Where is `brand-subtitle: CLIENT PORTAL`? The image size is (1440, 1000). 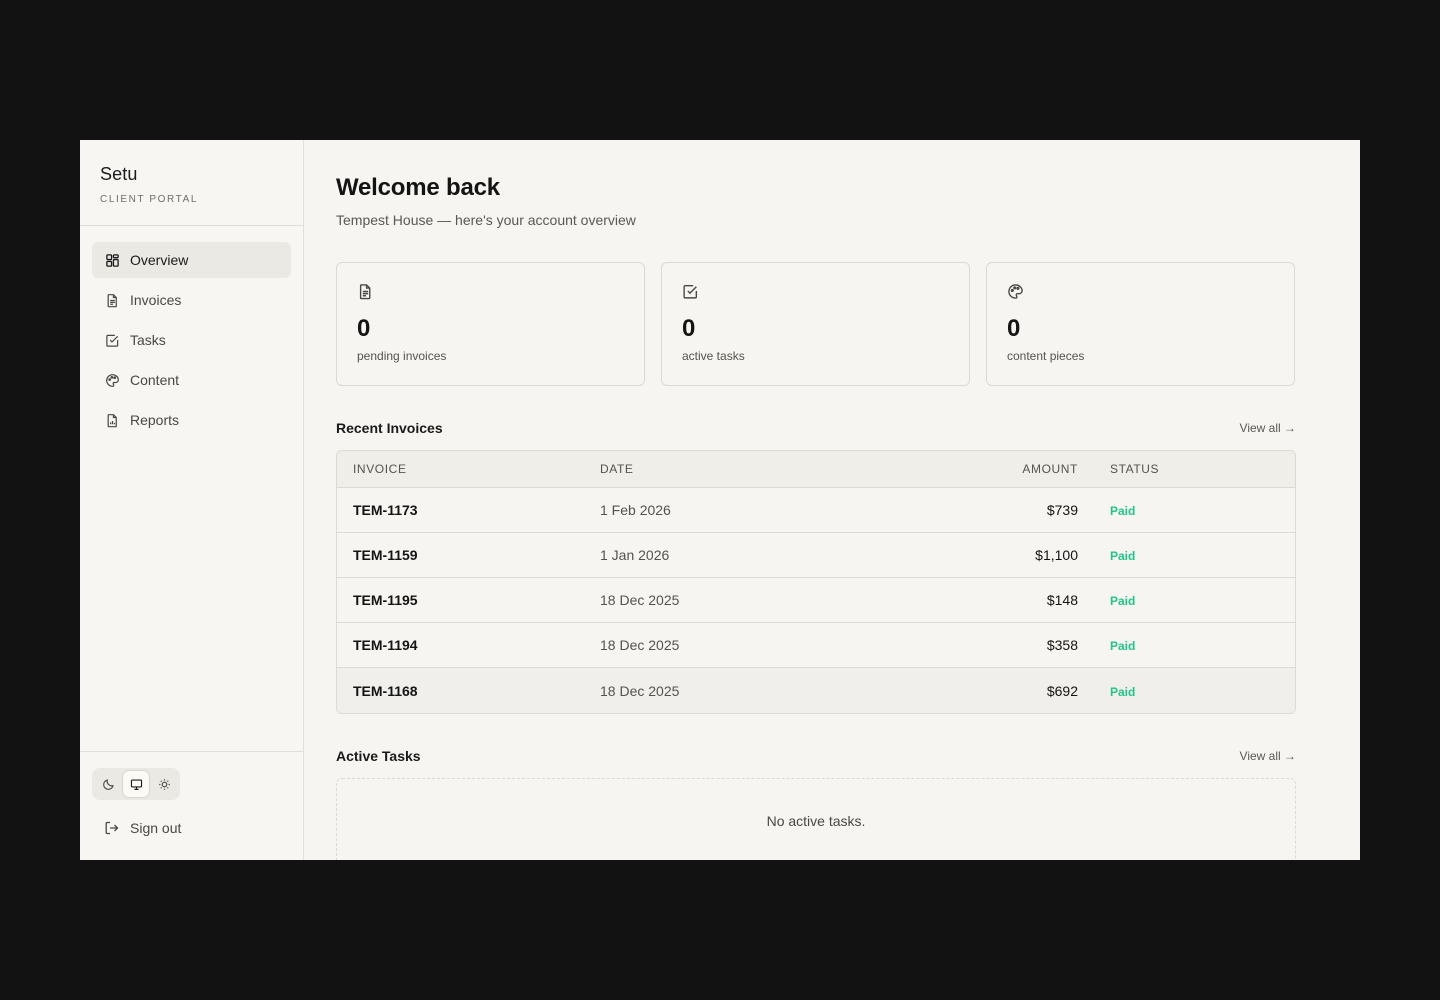
brand-subtitle: CLIENT PORTAL is located at coordinates (149, 199).